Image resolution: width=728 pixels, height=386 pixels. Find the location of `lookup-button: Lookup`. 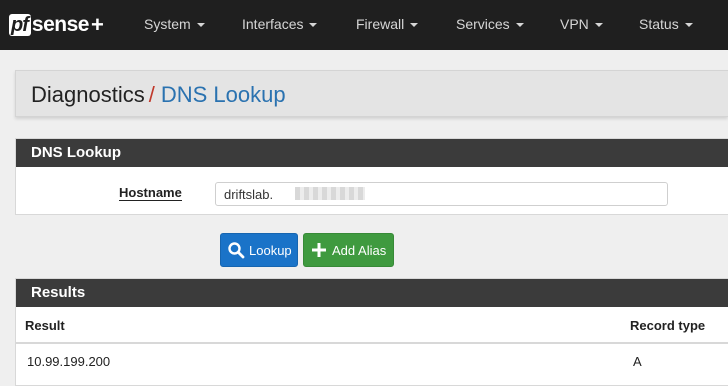

lookup-button: Lookup is located at coordinates (259, 250).